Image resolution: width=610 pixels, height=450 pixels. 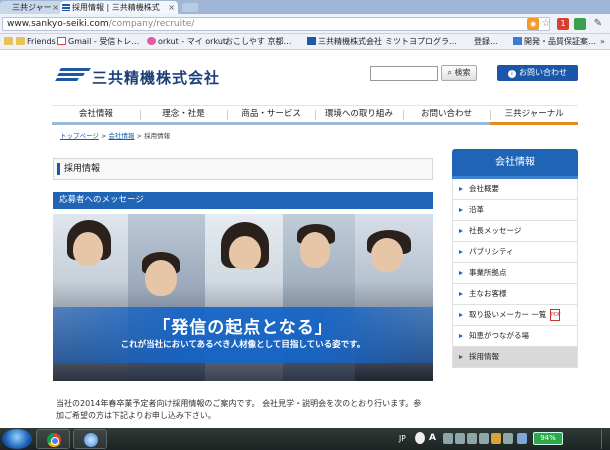 I want to click on section-title: 応募者へのメッセージ, so click(x=243, y=200).